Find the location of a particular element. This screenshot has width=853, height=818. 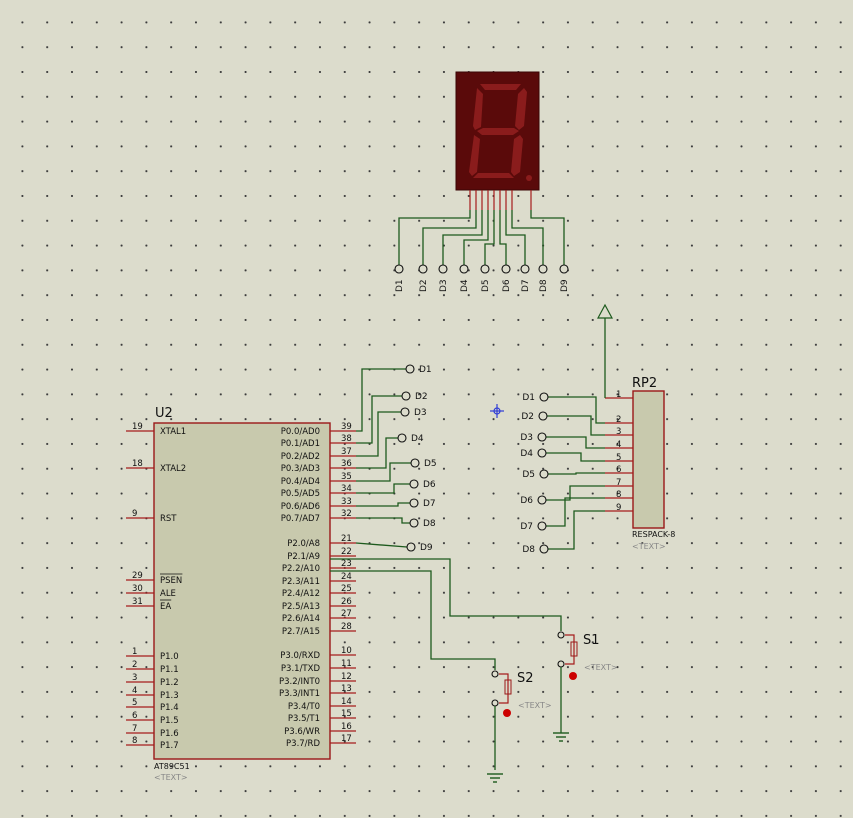

display-terminals: D1 D2 D3 D4 D5 D6 D7 D8 D9 is located at coordinates (482, 278).